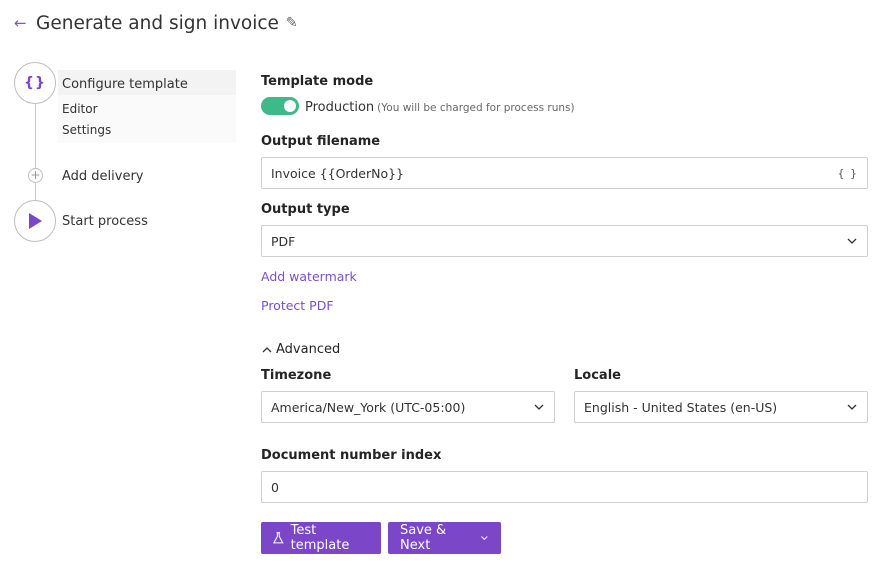  I want to click on template-mode-toggle, so click(280, 106).